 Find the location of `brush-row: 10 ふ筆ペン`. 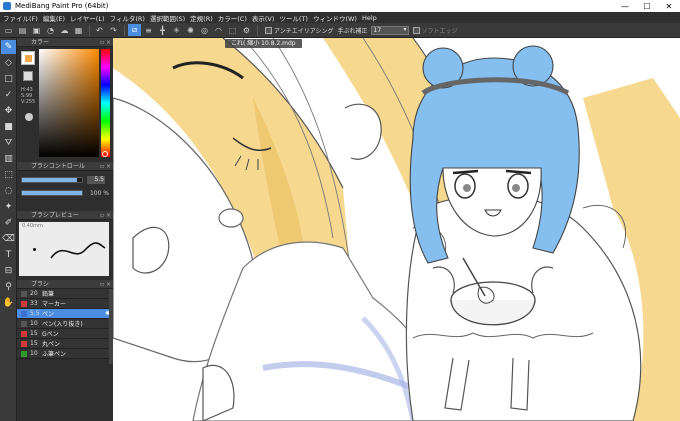

brush-row: 10 ふ筆ペン is located at coordinates (65, 354).